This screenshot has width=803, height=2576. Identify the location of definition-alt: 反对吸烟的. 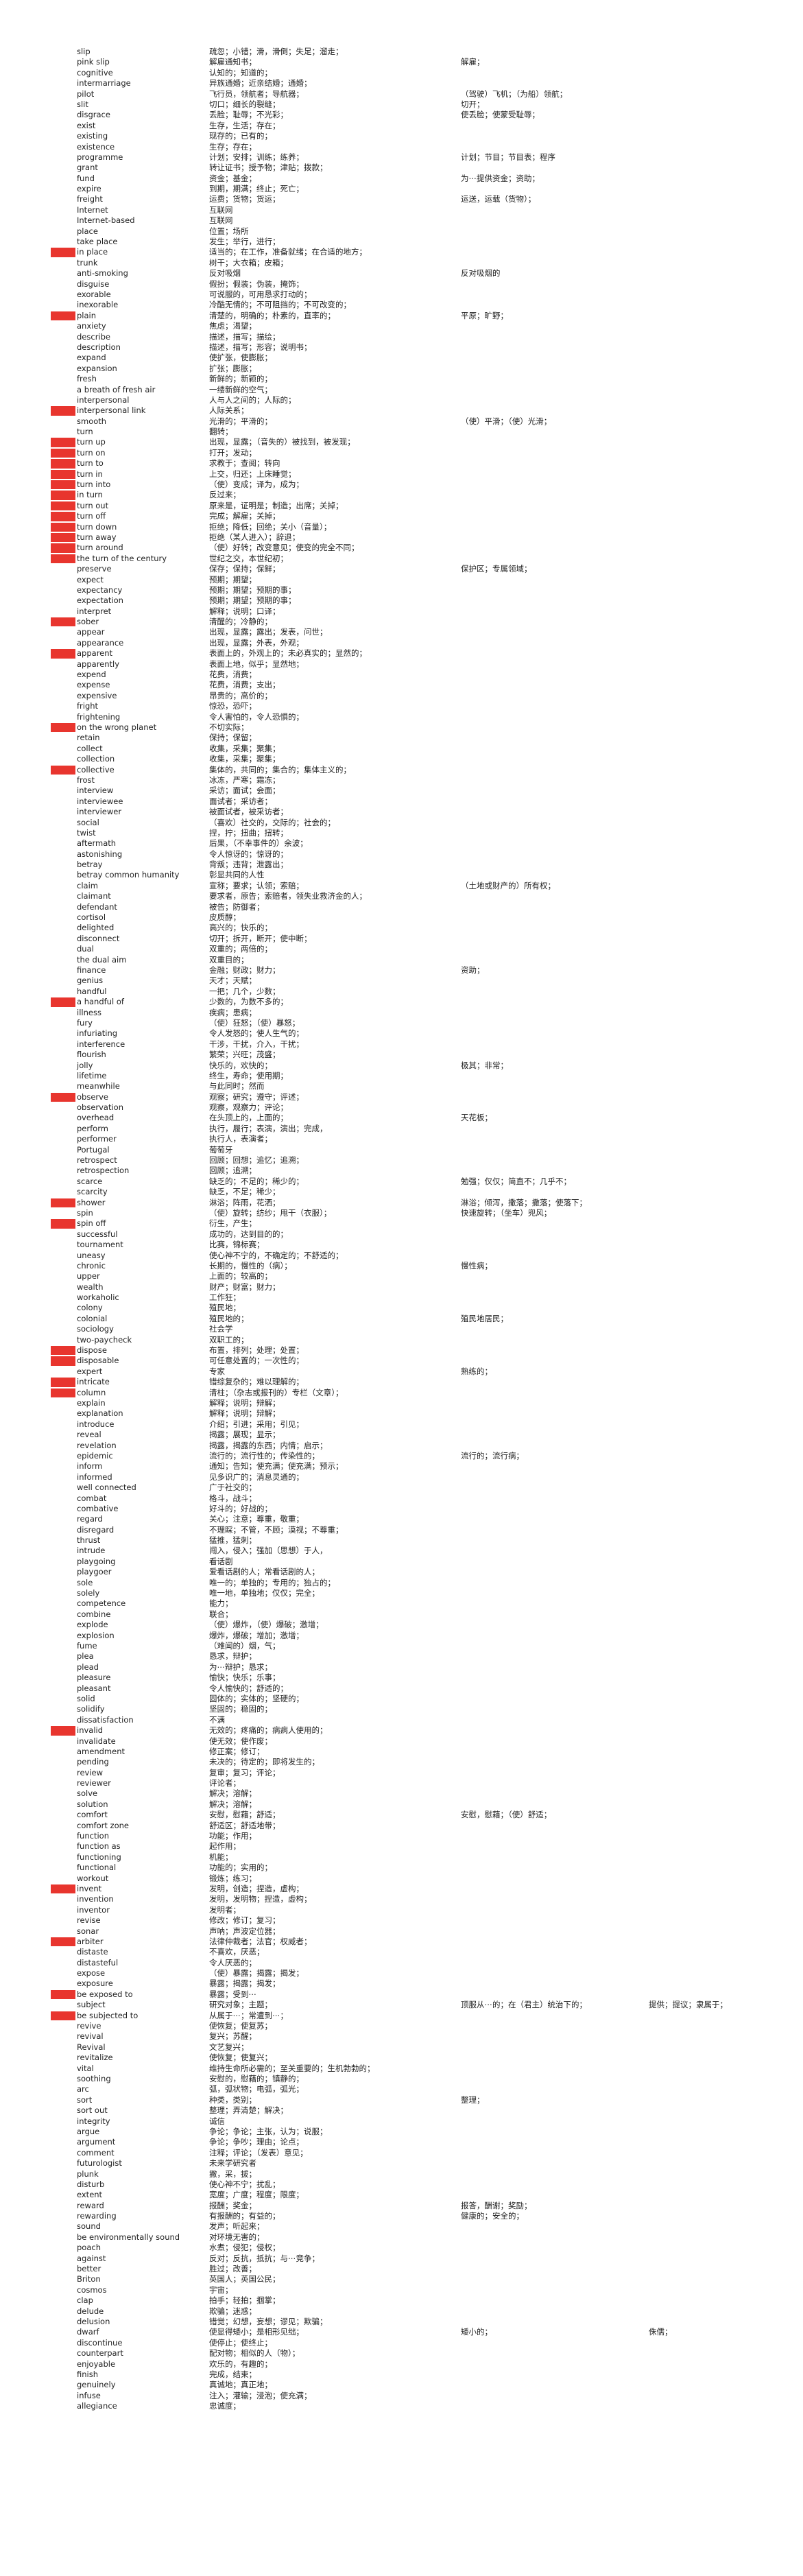
(481, 273).